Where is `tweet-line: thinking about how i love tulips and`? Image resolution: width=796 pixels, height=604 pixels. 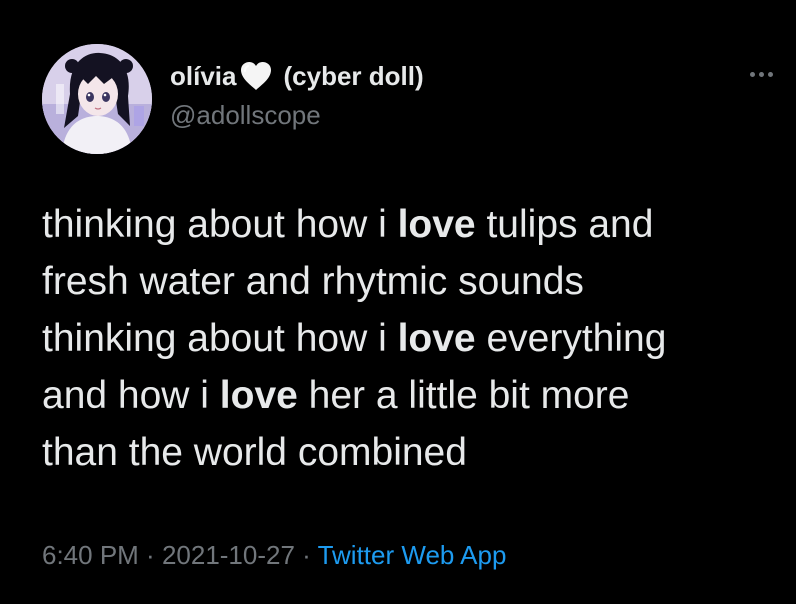
tweet-line: thinking about how i love tulips and is located at coordinates (412, 224).